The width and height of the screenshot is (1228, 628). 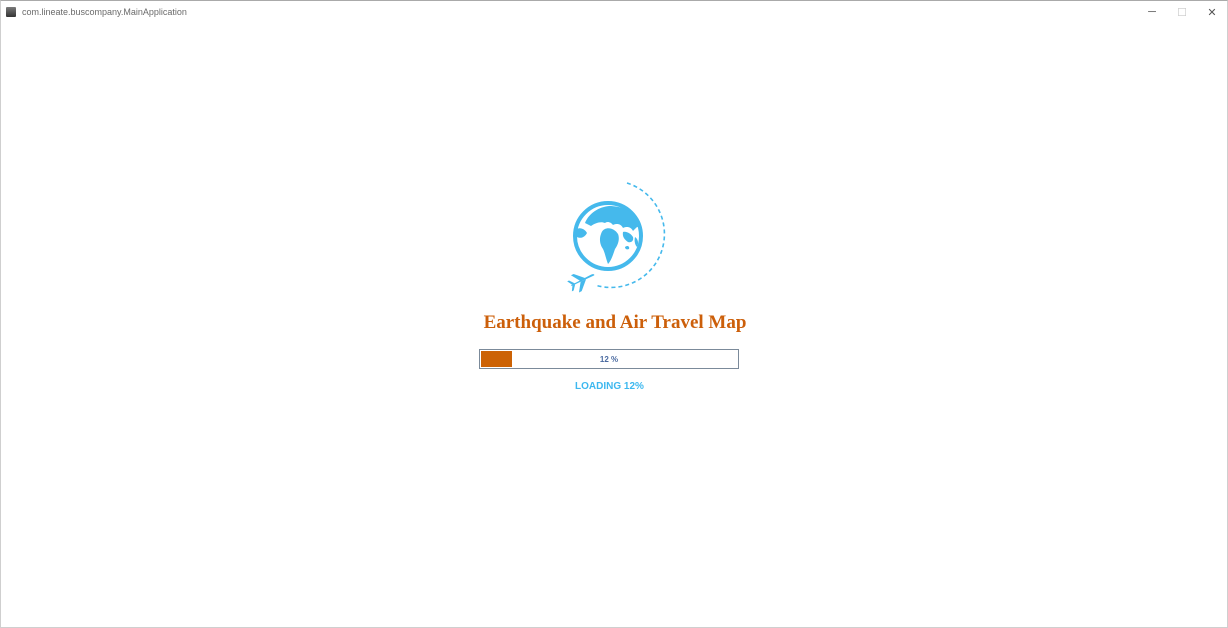 I want to click on maximize-button: ☐, so click(x=1182, y=12).